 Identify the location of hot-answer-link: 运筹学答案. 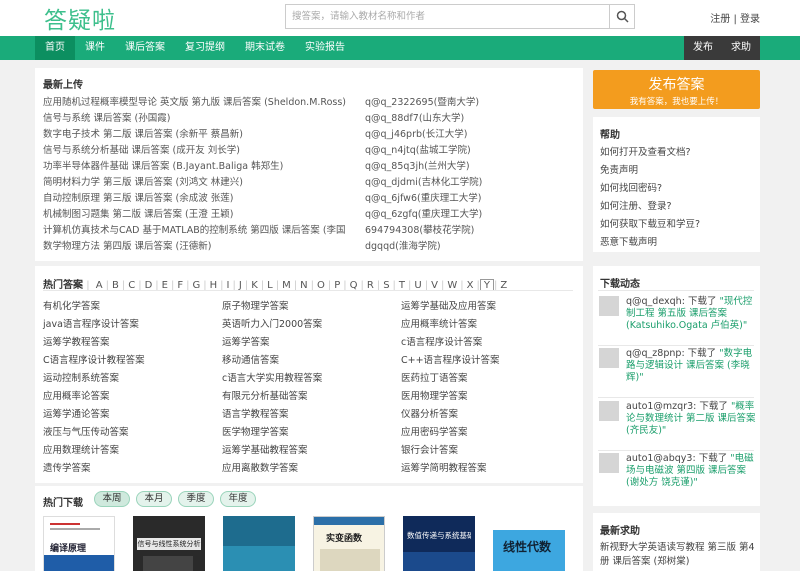
(246, 341).